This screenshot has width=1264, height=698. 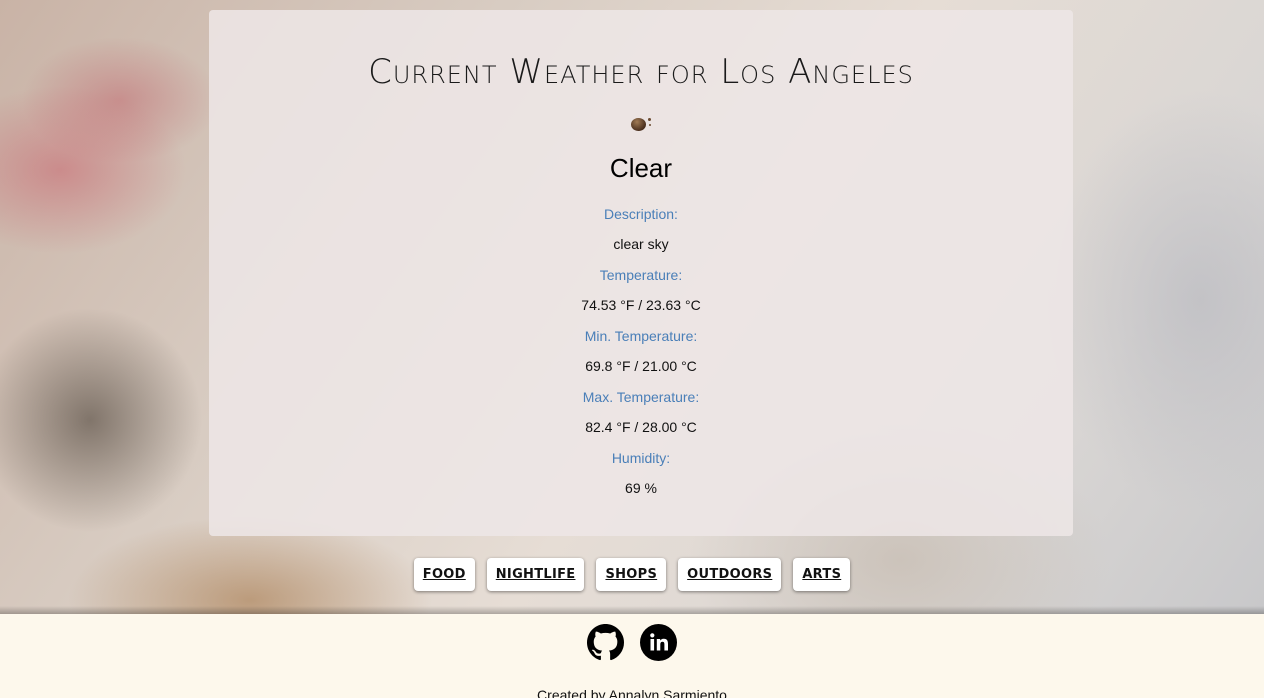 What do you see at coordinates (641, 427) in the screenshot?
I see `max-temperature-value: 82.4 °F / 28.00 °C` at bounding box center [641, 427].